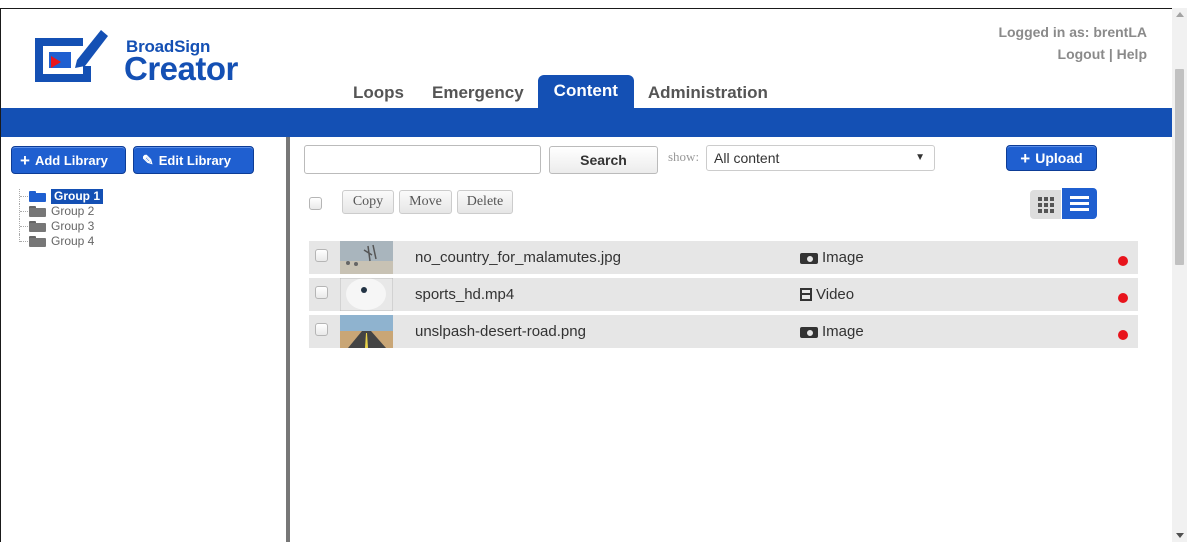  Describe the element at coordinates (585, 91) in the screenshot. I see `tab-content: Content` at that location.